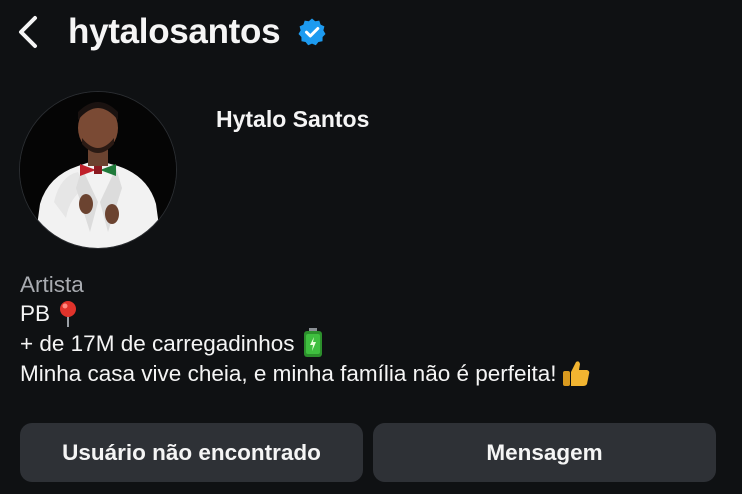 The image size is (742, 494). Describe the element at coordinates (312, 32) in the screenshot. I see `verified-badge-icon` at that location.